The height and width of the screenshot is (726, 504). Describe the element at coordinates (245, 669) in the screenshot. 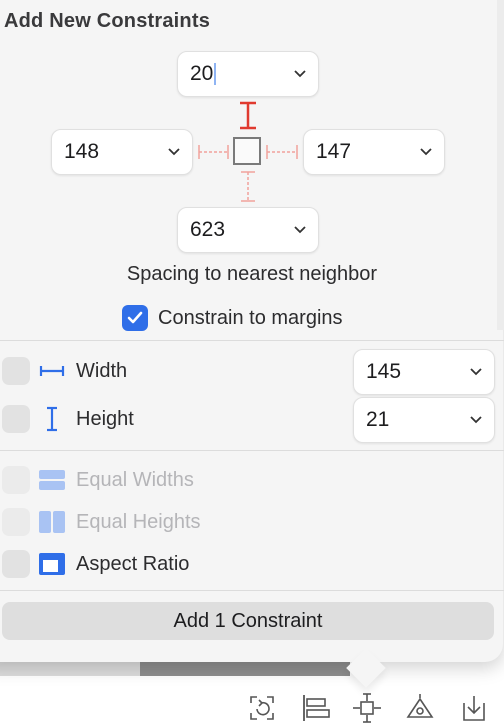

I see `background-bar-dark` at that location.